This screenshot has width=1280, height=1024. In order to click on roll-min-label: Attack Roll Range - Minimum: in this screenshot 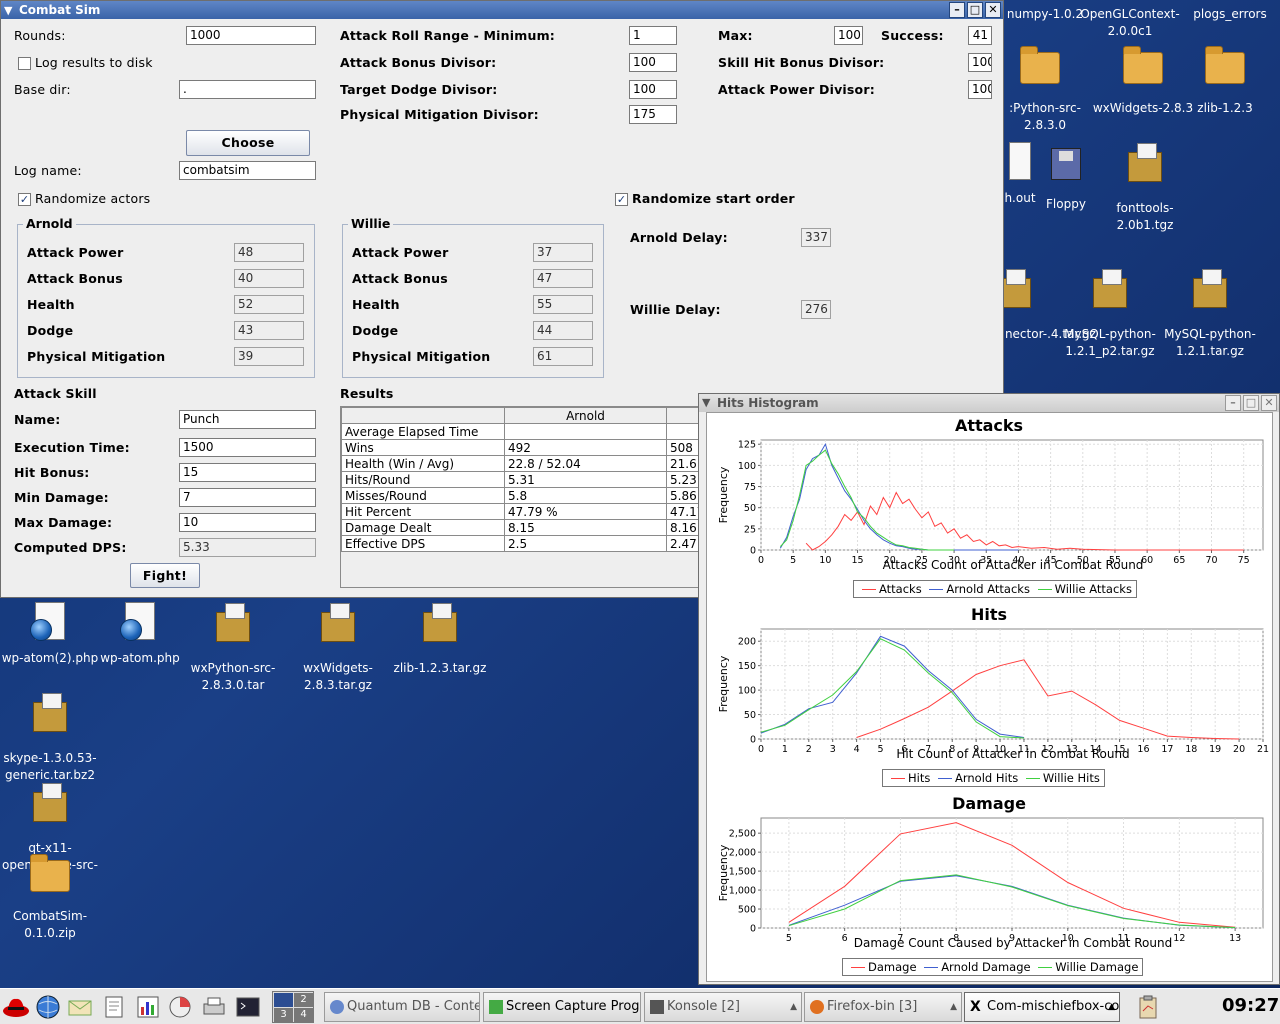, I will do `click(447, 35)`.